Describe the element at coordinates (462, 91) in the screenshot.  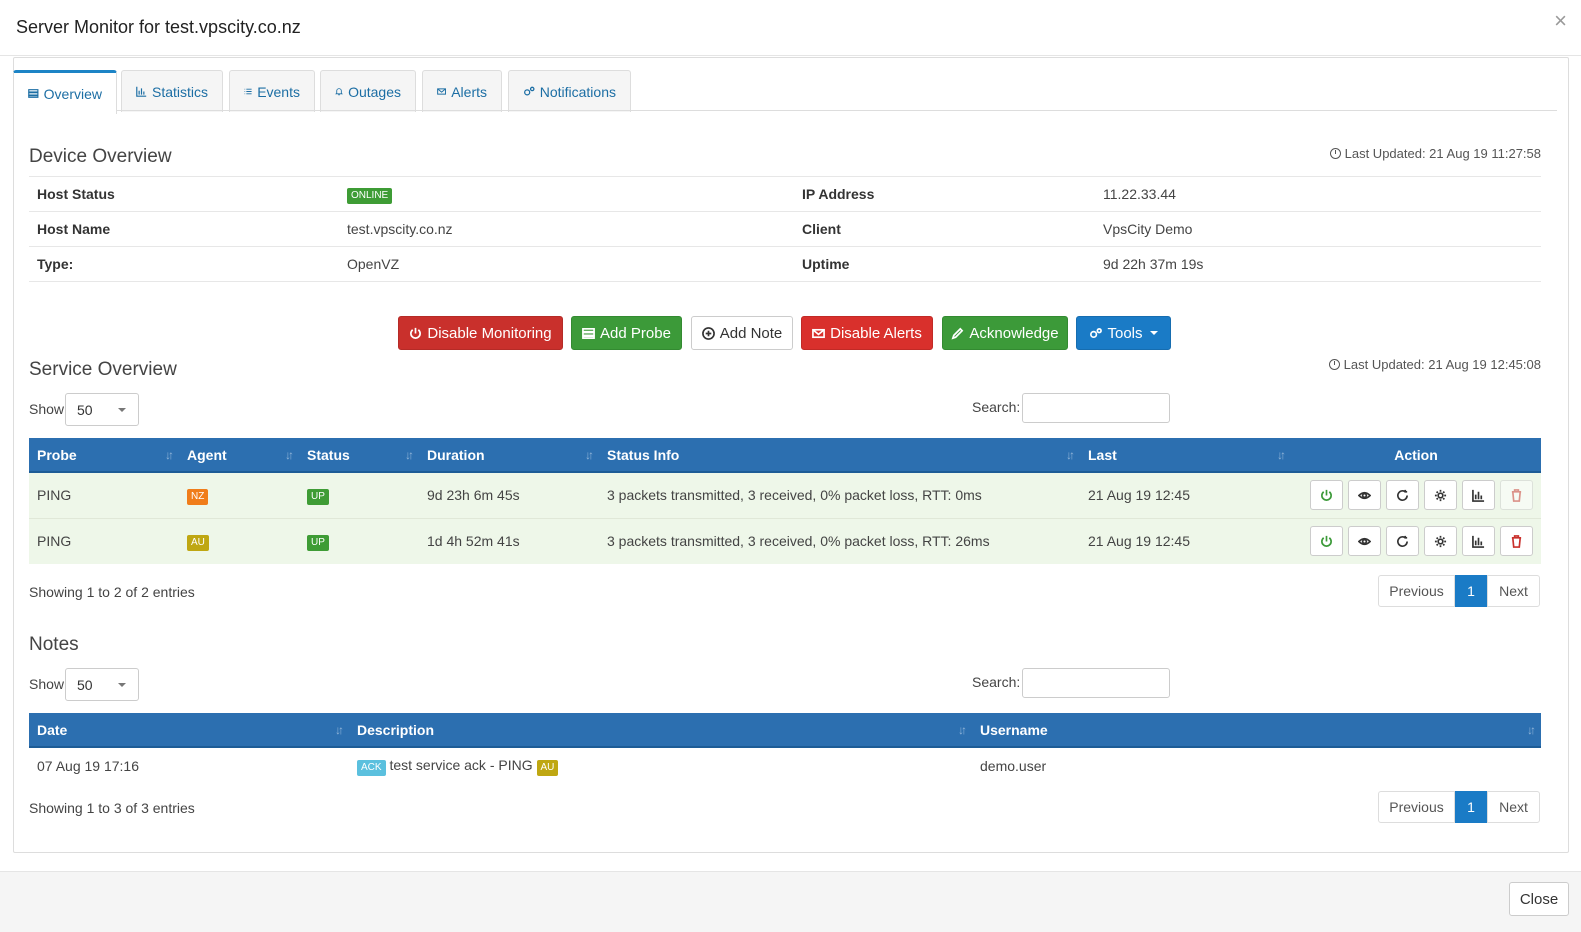
I see `tab-alerts: Alerts` at that location.